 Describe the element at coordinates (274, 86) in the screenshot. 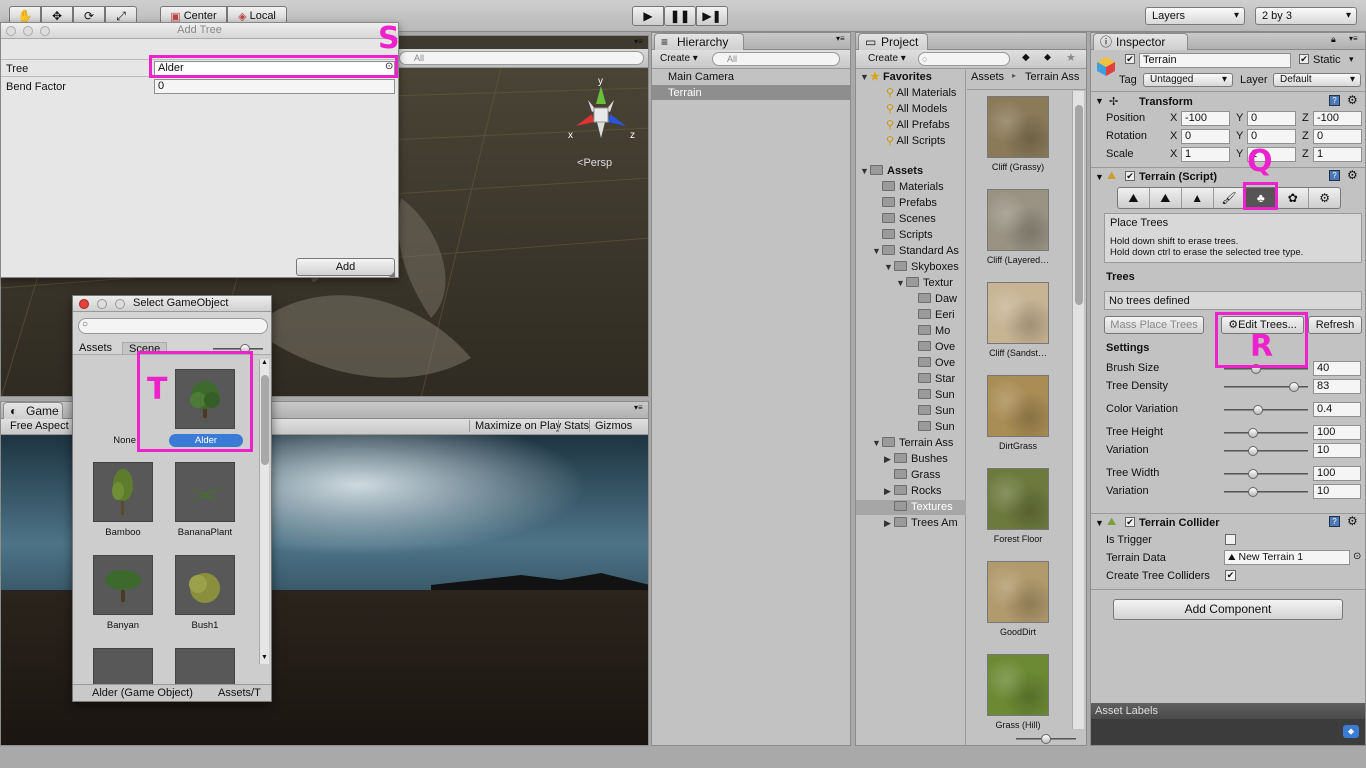

I see `bend-factor-field: 0` at that location.